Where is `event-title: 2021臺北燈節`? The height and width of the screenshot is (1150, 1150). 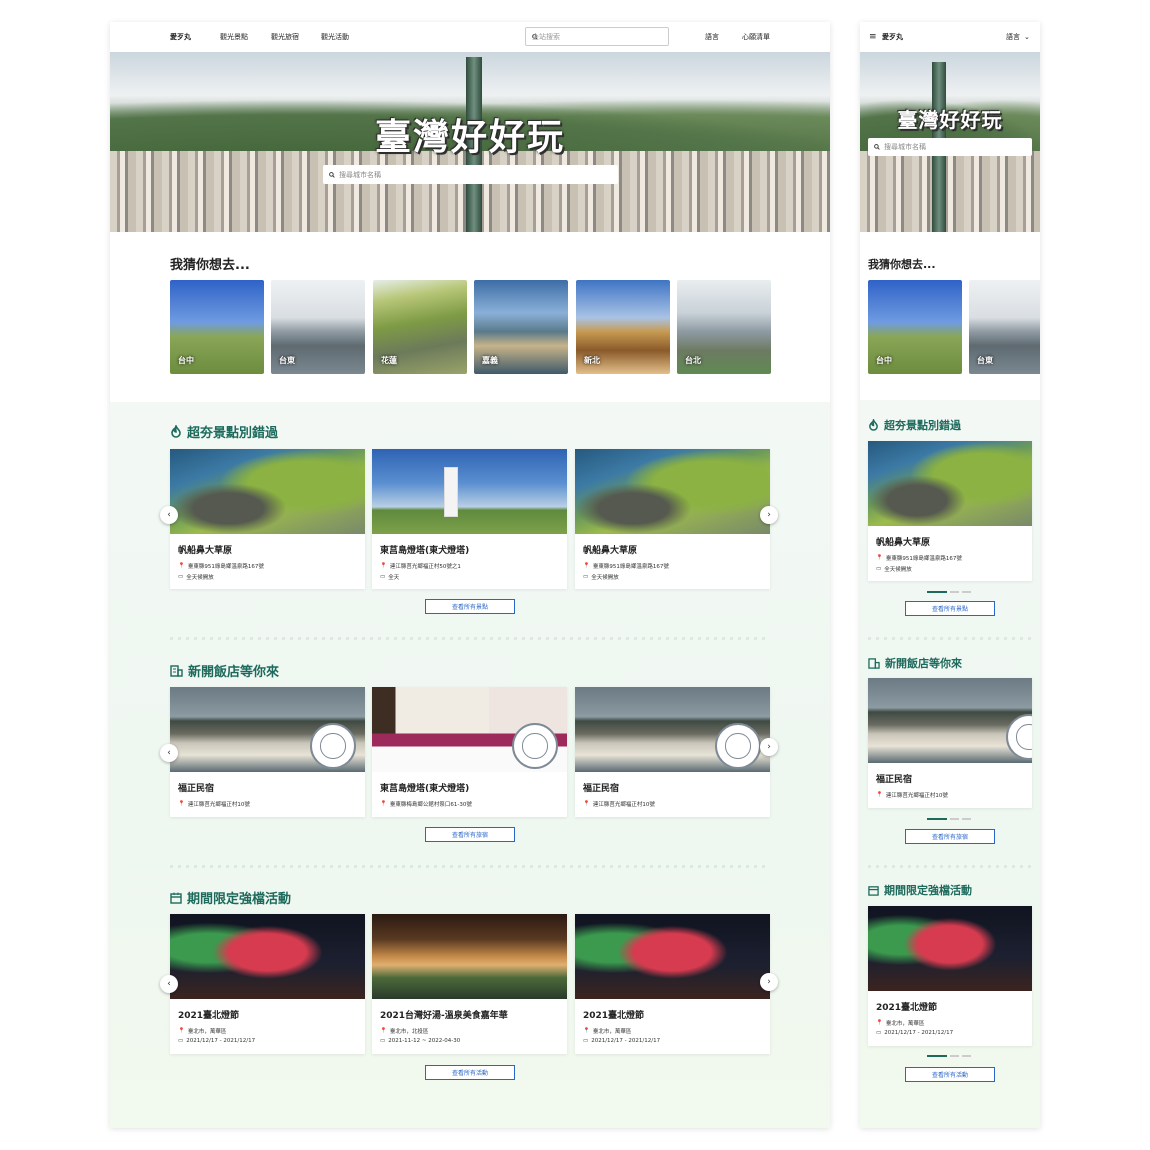 event-title: 2021臺北燈節 is located at coordinates (614, 1016).